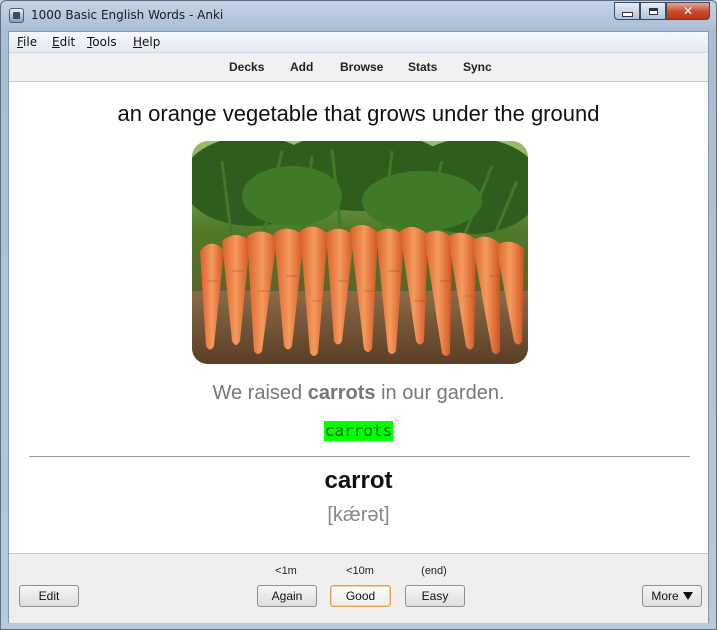 This screenshot has height=630, width=717. I want to click on sentence-after: in our garden., so click(440, 393).